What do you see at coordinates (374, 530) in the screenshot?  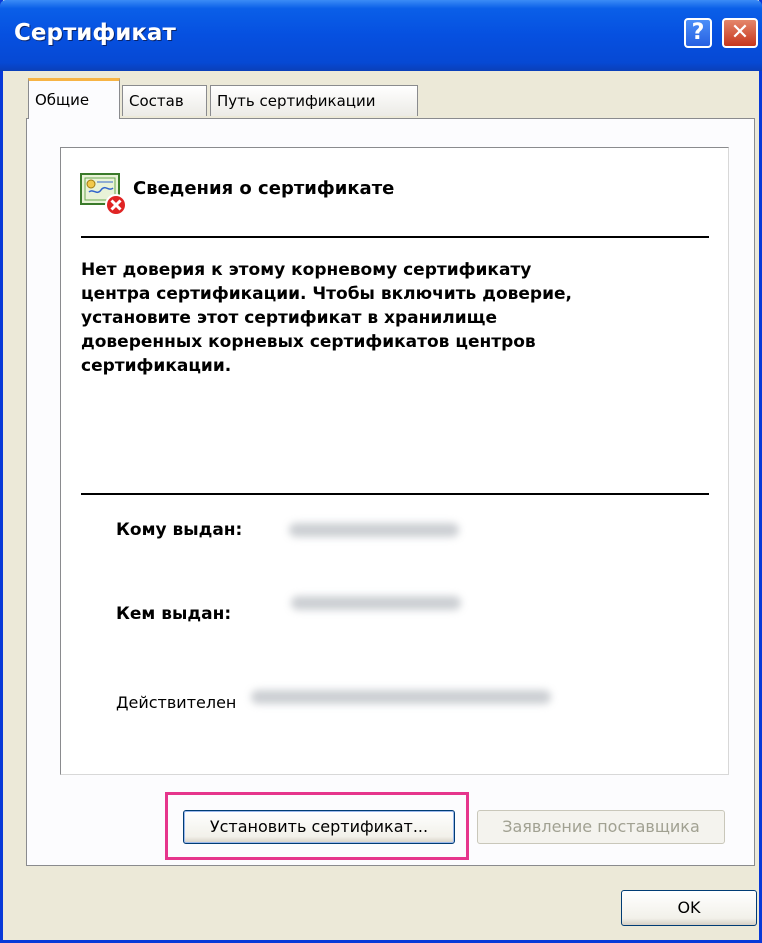 I see `issued-to-value-redacted` at bounding box center [374, 530].